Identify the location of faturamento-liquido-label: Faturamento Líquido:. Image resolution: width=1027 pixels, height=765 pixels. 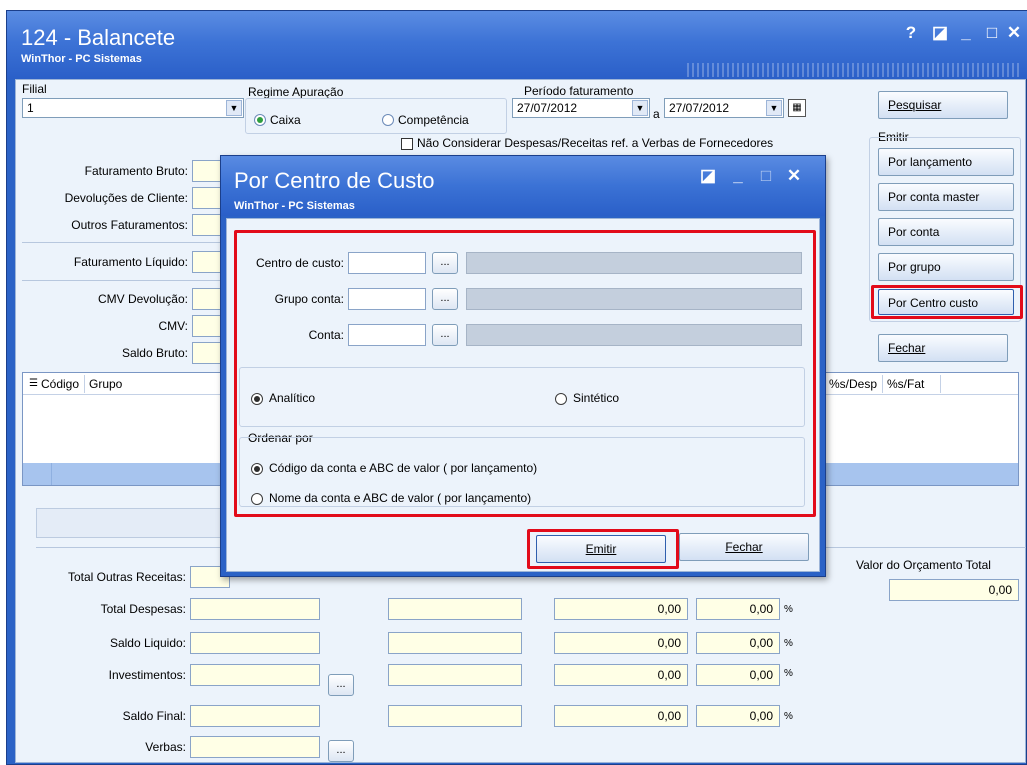
(130, 262).